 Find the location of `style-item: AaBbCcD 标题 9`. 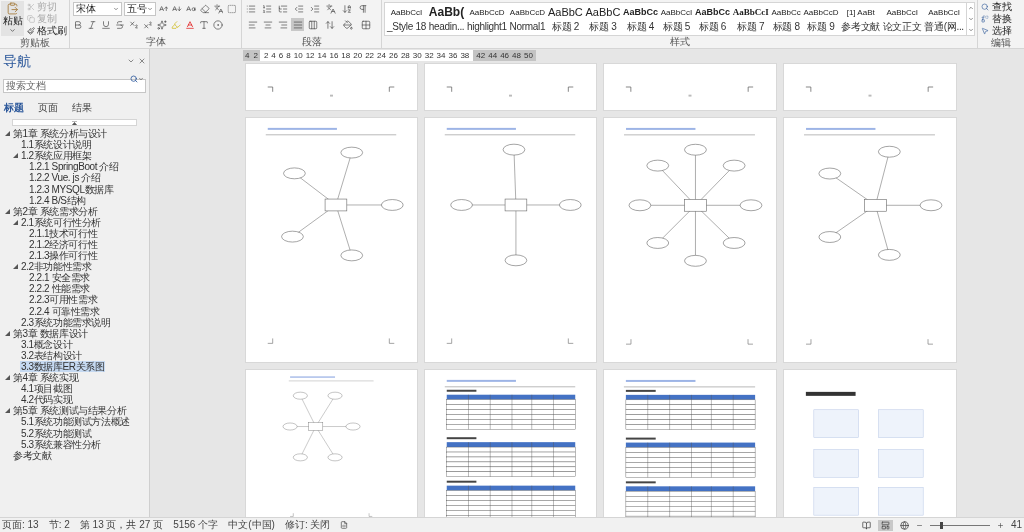

style-item: AaBbCcD 标题 9 is located at coordinates (821, 19).